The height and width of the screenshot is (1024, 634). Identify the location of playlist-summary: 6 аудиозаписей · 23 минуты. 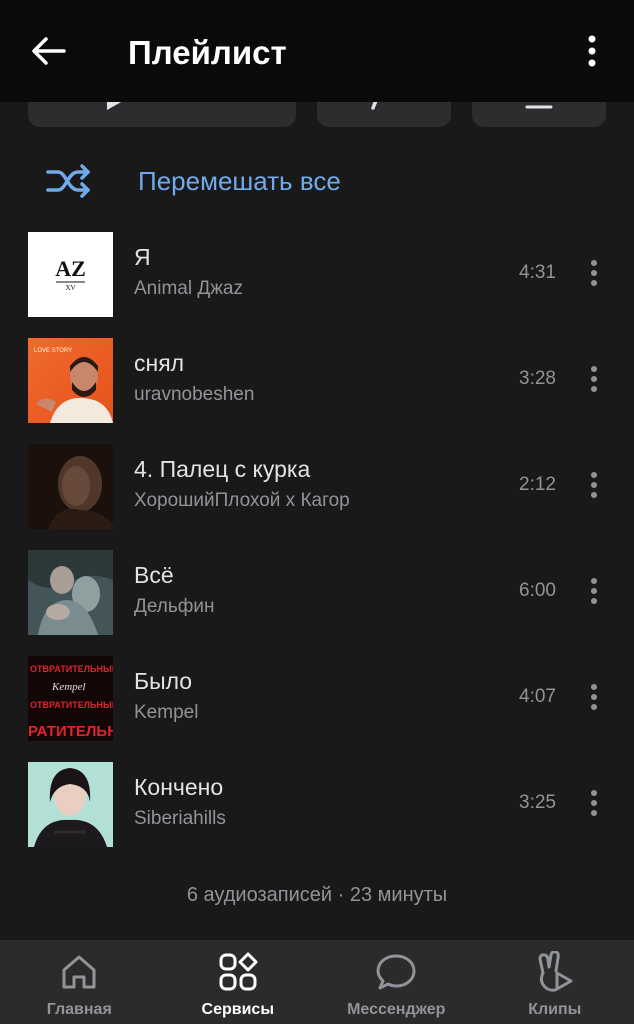
(317, 895).